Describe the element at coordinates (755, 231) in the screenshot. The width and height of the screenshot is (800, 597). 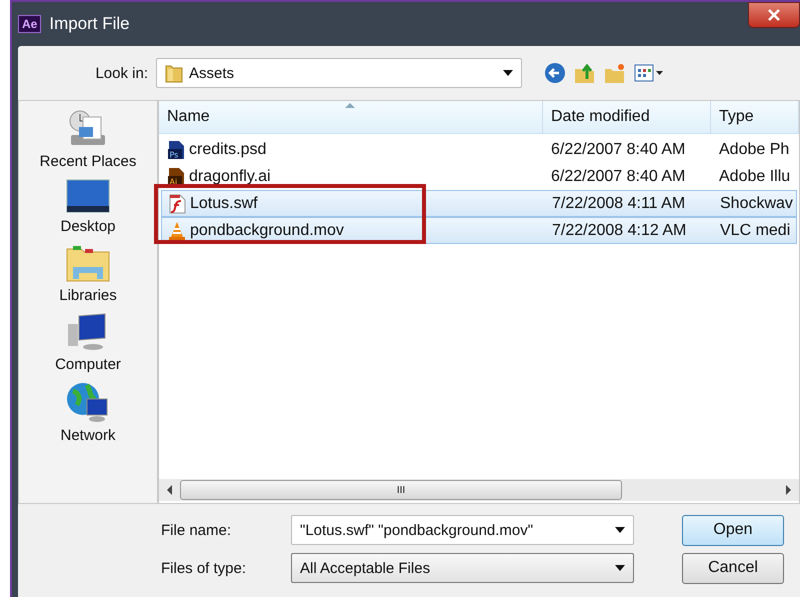
I see `type-cell-text: VLC medi` at that location.